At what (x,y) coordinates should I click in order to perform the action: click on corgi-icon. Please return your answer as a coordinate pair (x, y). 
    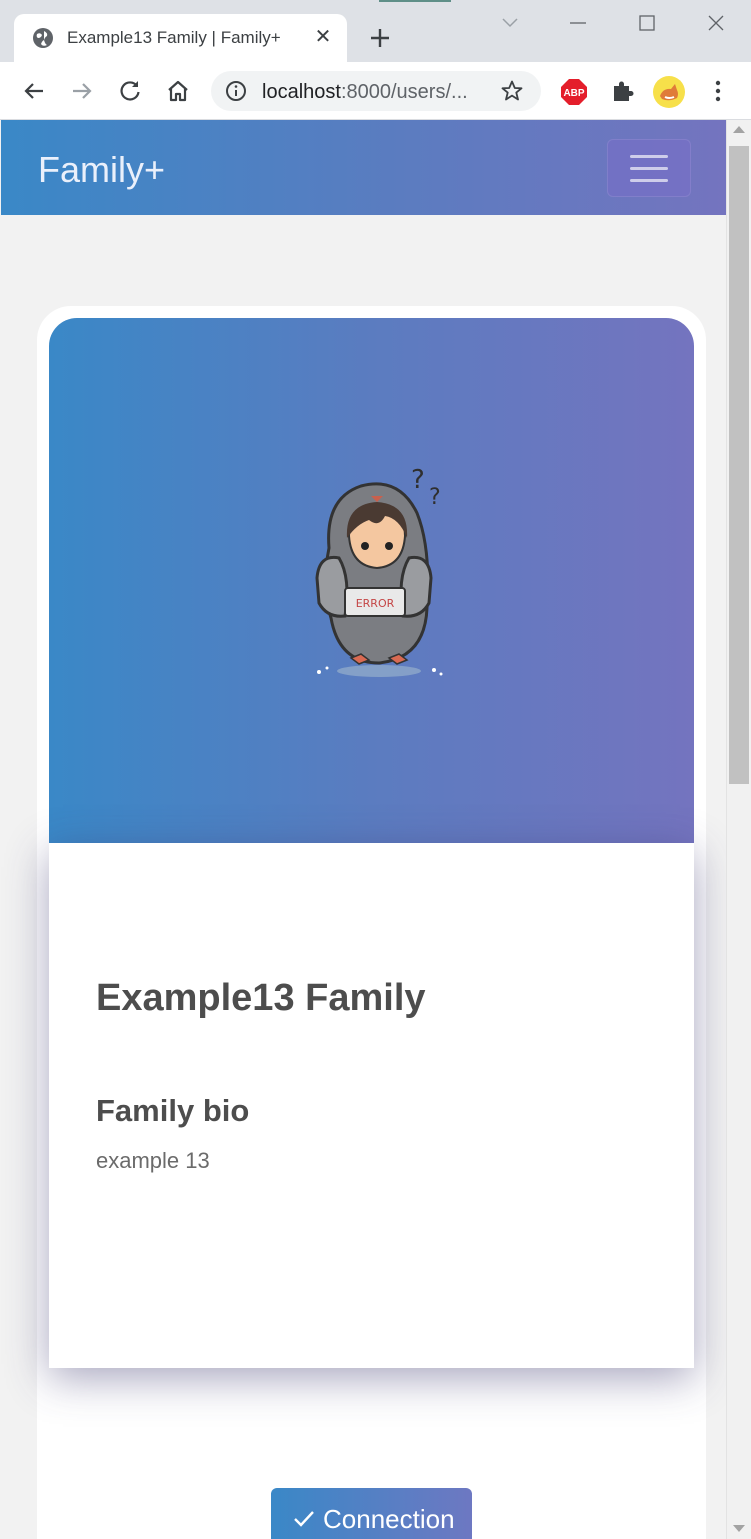
    Looking at the image, I should click on (669, 92).